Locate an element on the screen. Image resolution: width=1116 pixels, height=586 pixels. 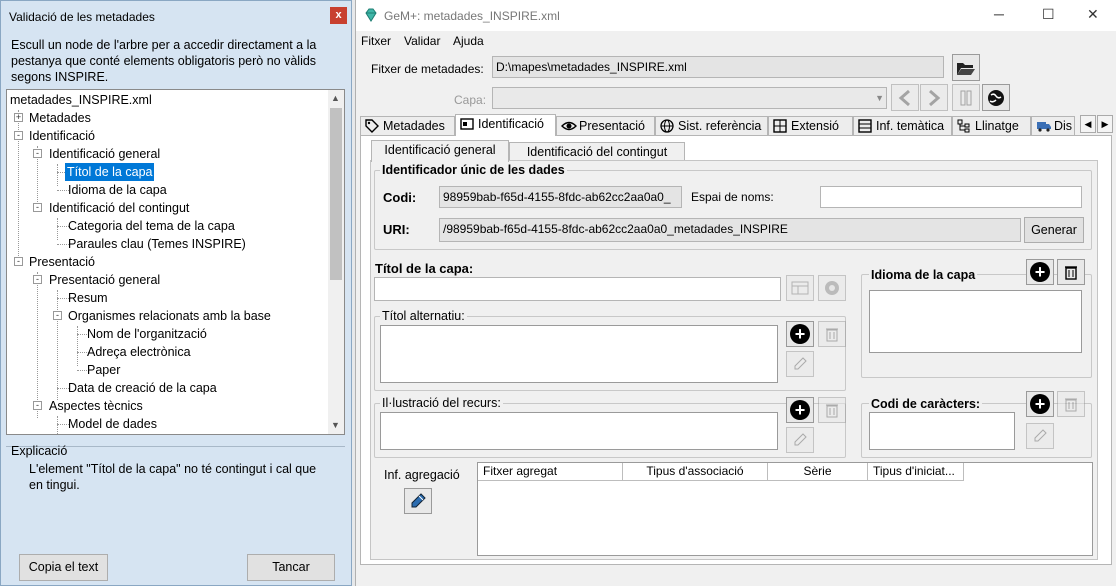
menu-fitxer: Fitxer is located at coordinates (376, 41).